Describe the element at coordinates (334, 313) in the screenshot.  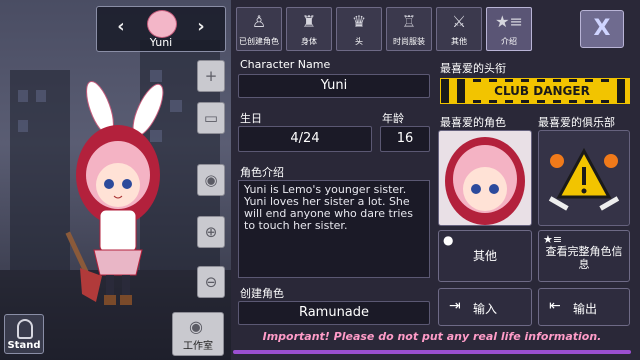
I see `creator-field: Ramunade` at that location.